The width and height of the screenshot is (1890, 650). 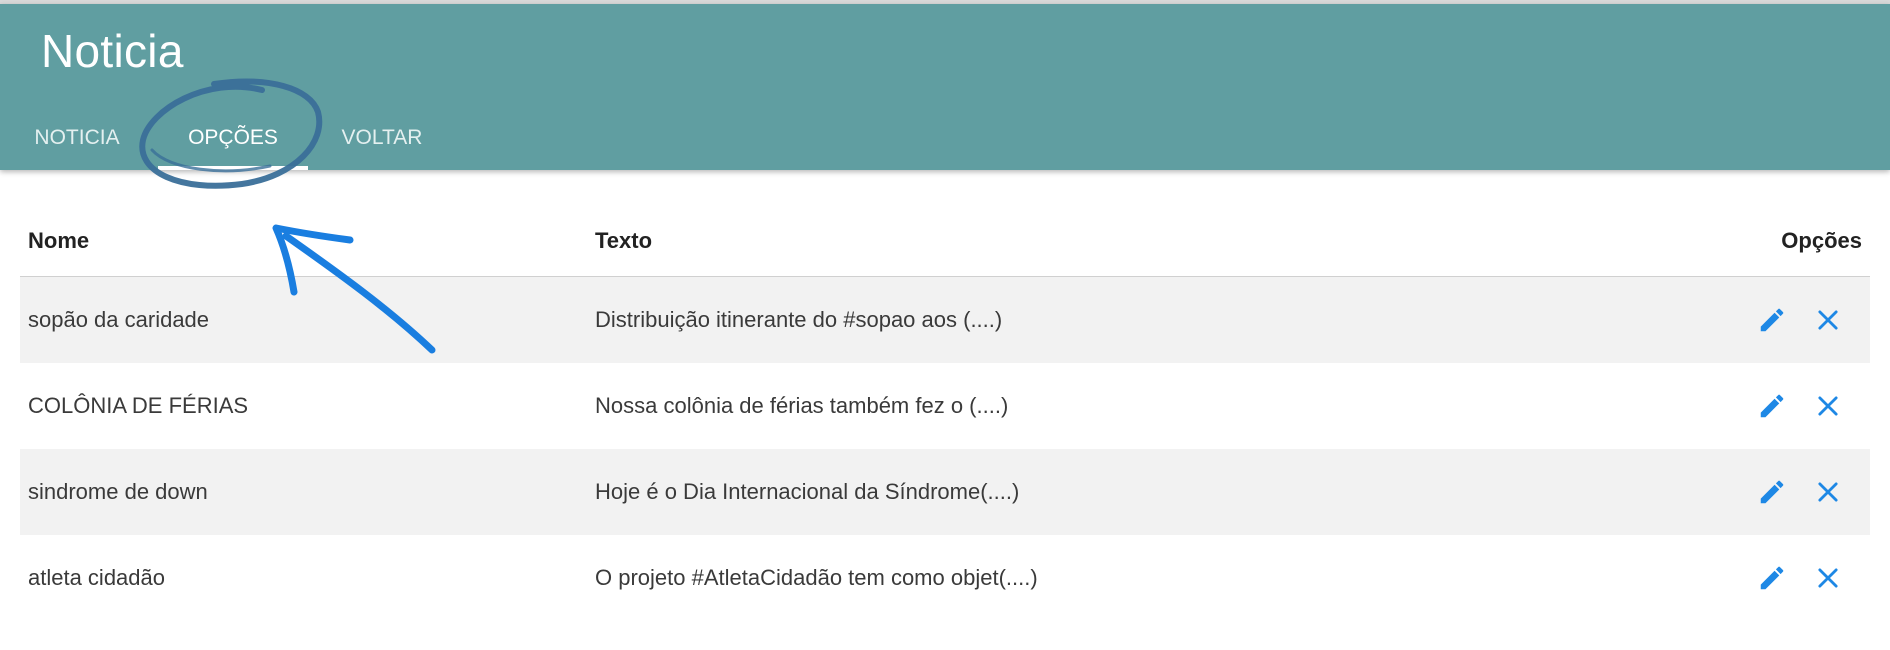 I want to click on row-nome: atleta cidadão, so click(x=96, y=577).